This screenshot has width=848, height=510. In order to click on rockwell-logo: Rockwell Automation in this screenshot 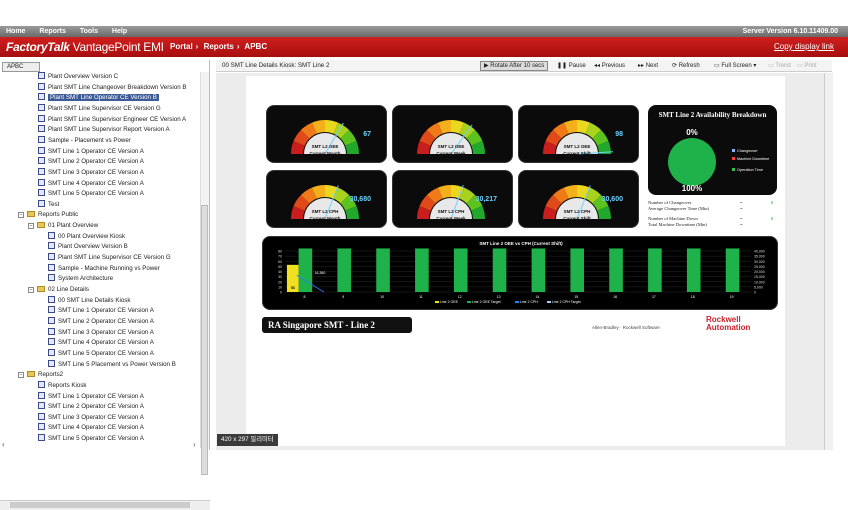, I will do `click(728, 323)`.